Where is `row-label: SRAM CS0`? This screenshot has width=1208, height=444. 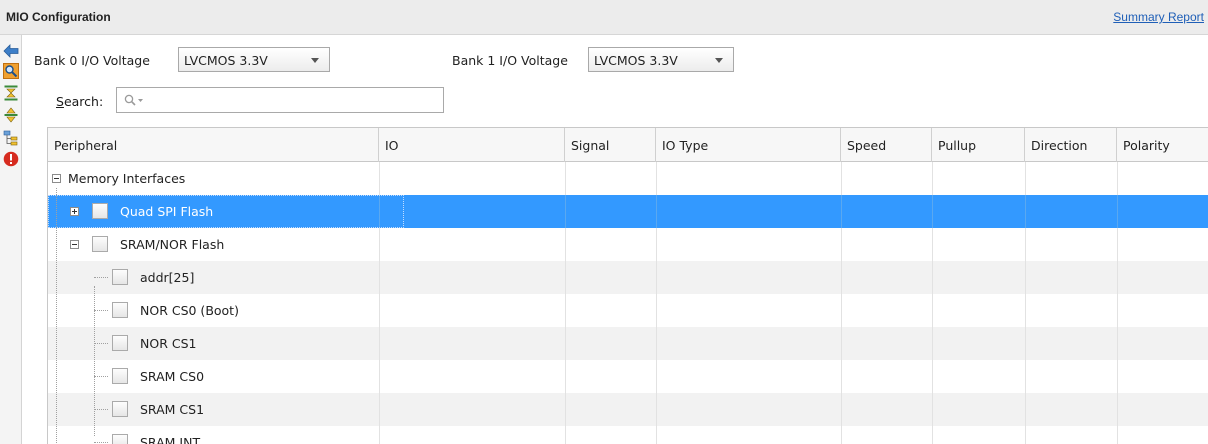
row-label: SRAM CS0 is located at coordinates (172, 376).